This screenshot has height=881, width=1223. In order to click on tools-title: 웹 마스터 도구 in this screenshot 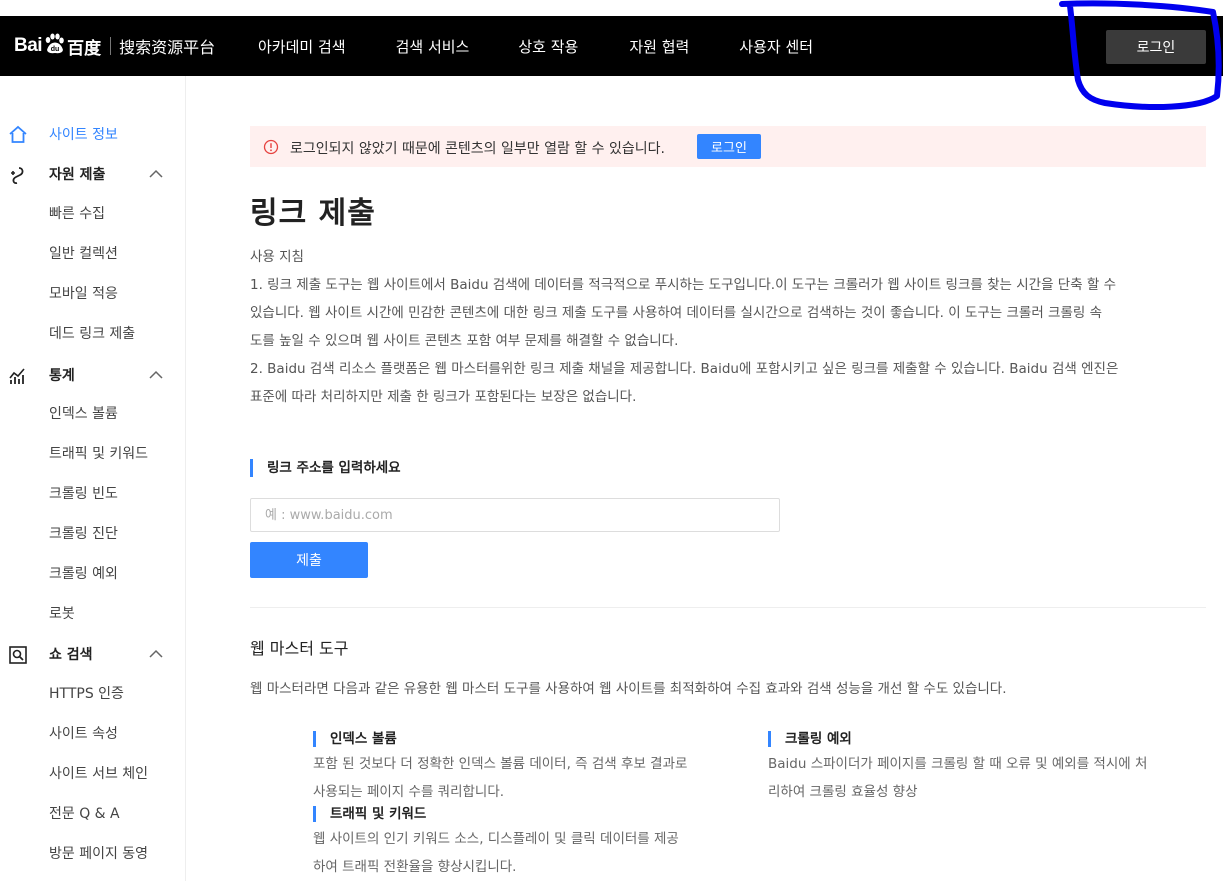, I will do `click(299, 648)`.